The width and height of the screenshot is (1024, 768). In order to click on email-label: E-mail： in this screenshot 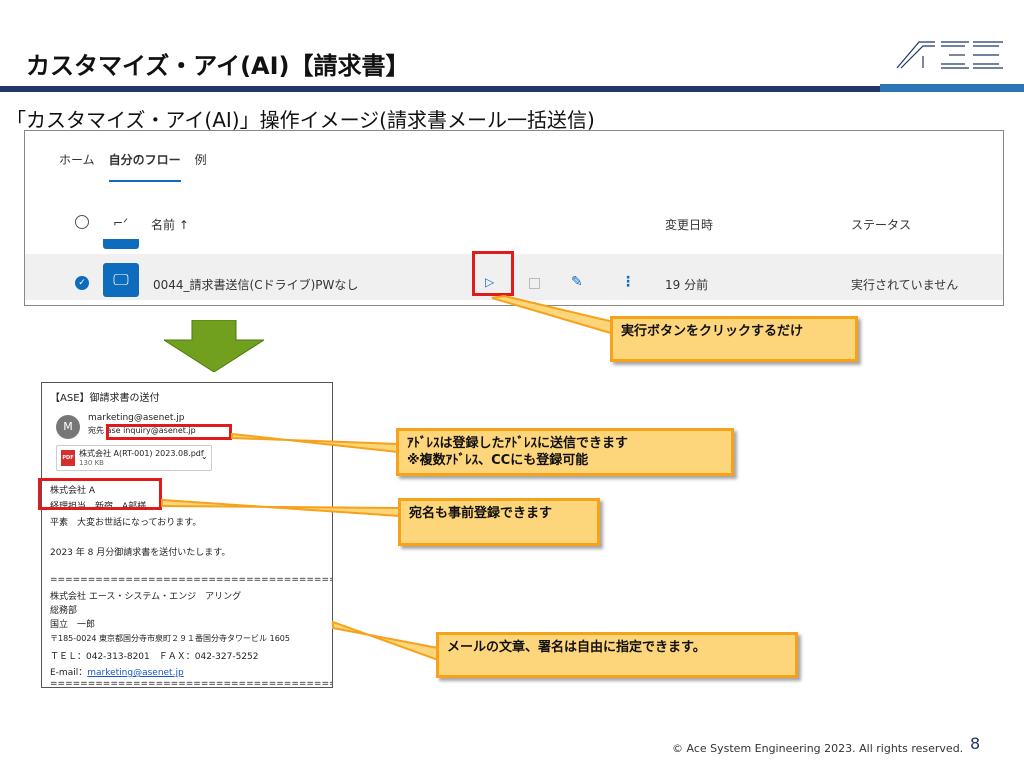, I will do `click(69, 673)`.